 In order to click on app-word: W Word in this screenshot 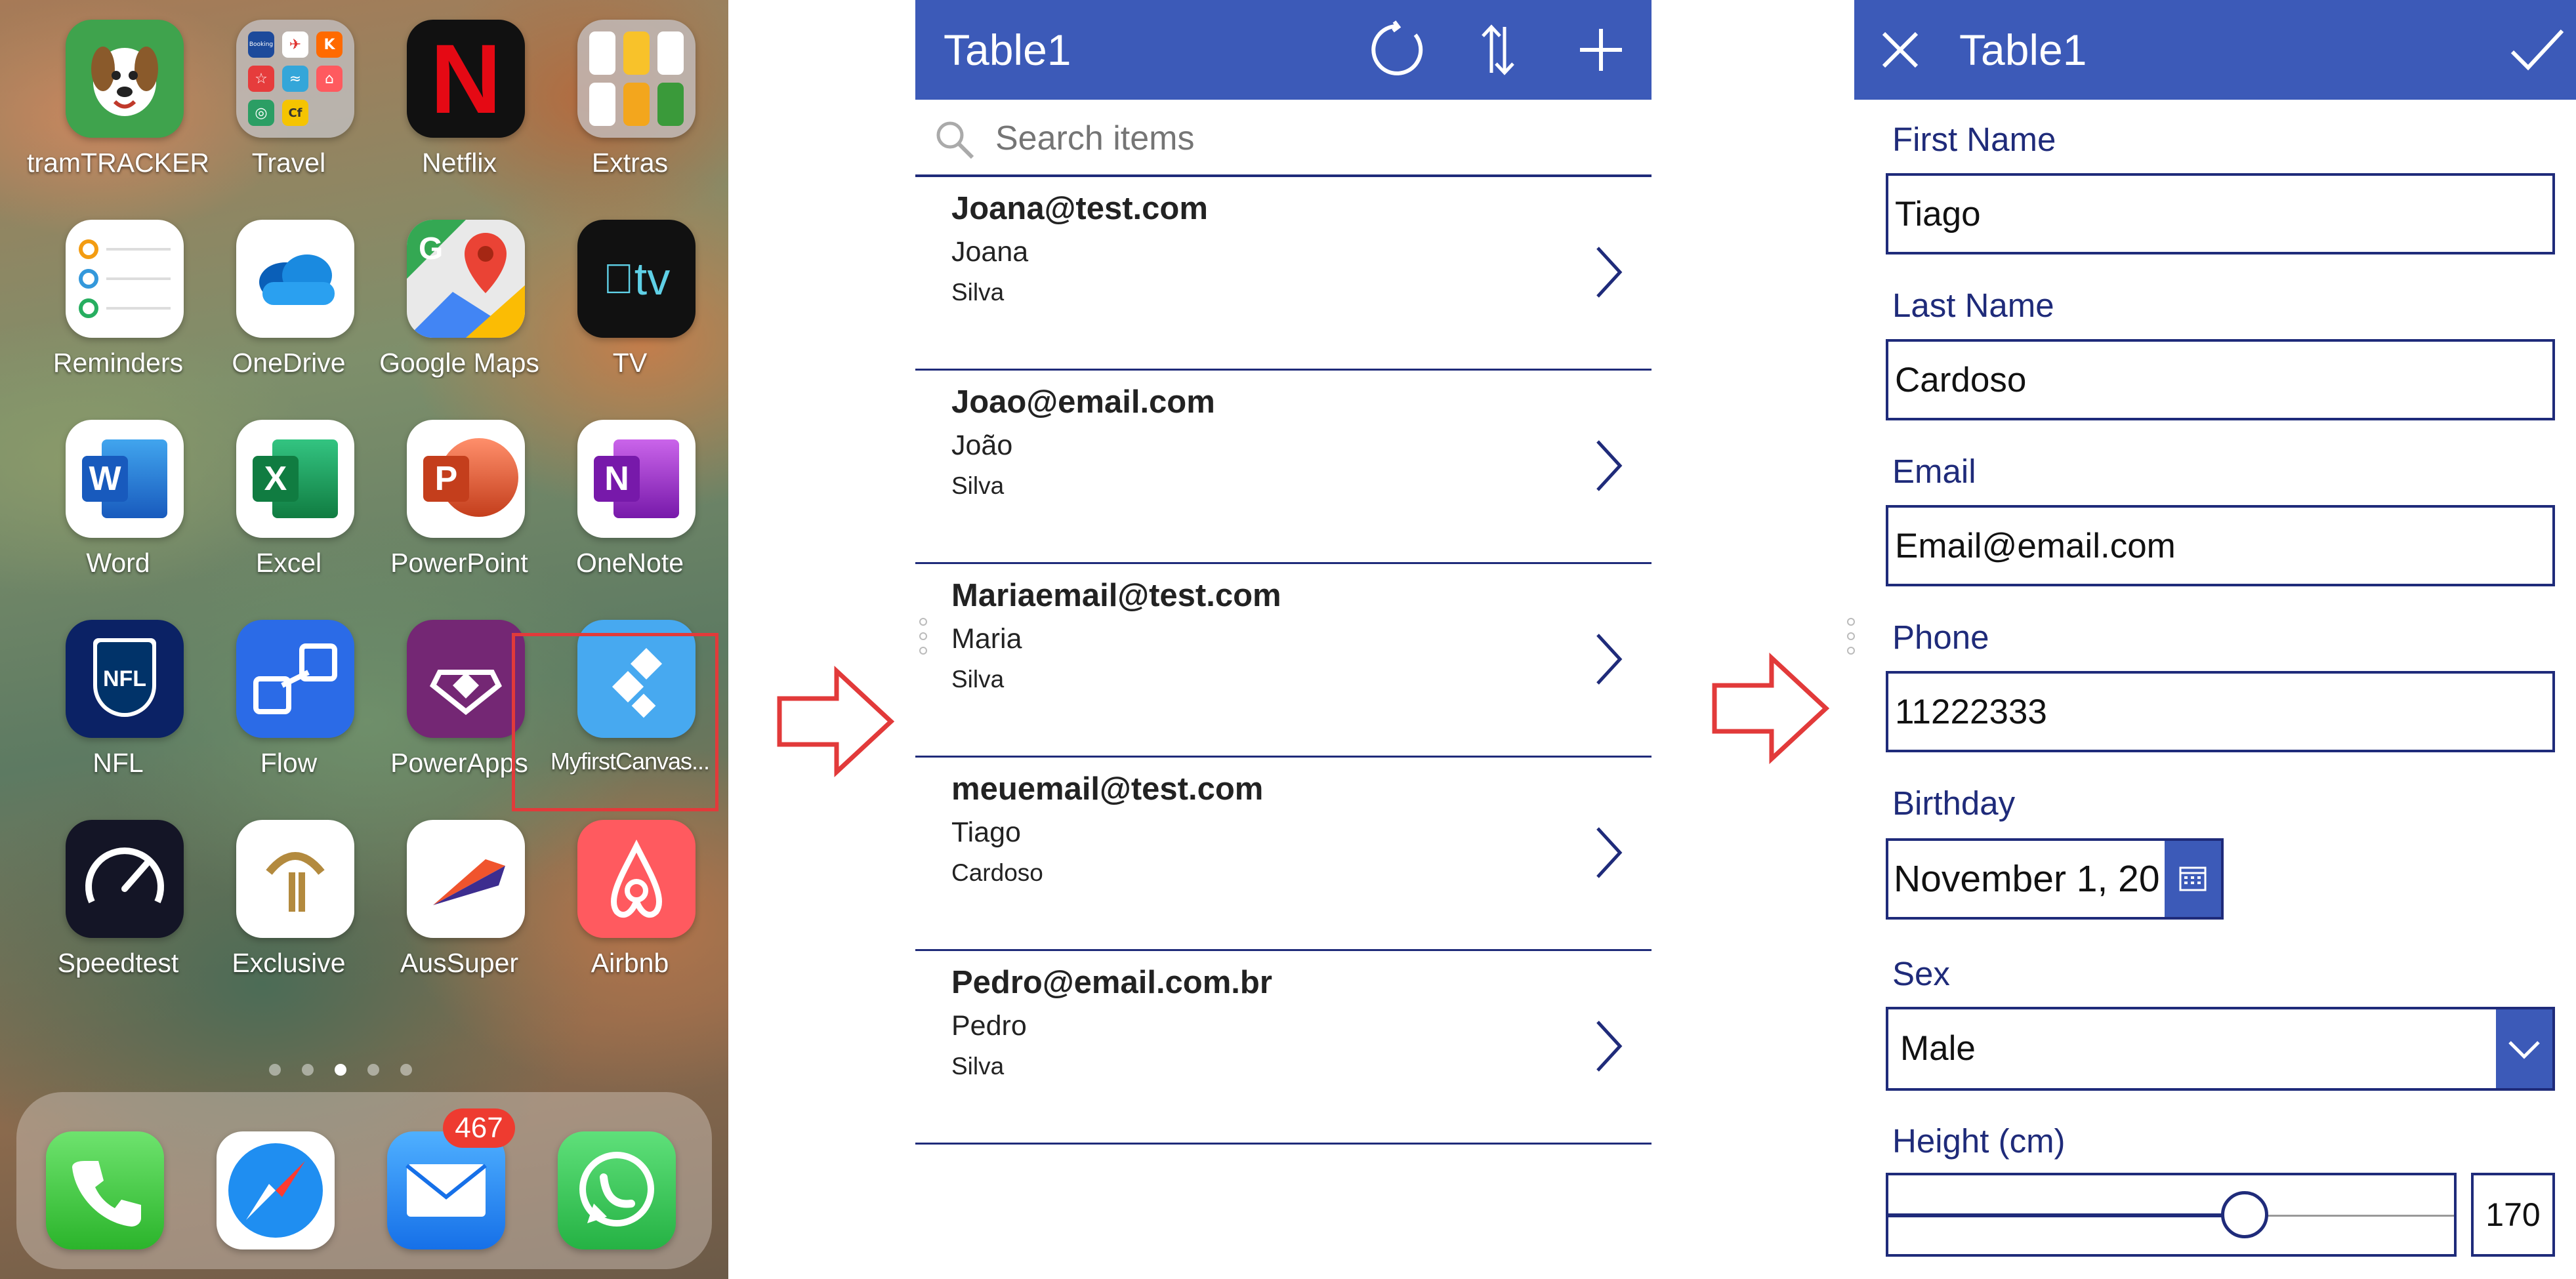, I will do `click(118, 520)`.